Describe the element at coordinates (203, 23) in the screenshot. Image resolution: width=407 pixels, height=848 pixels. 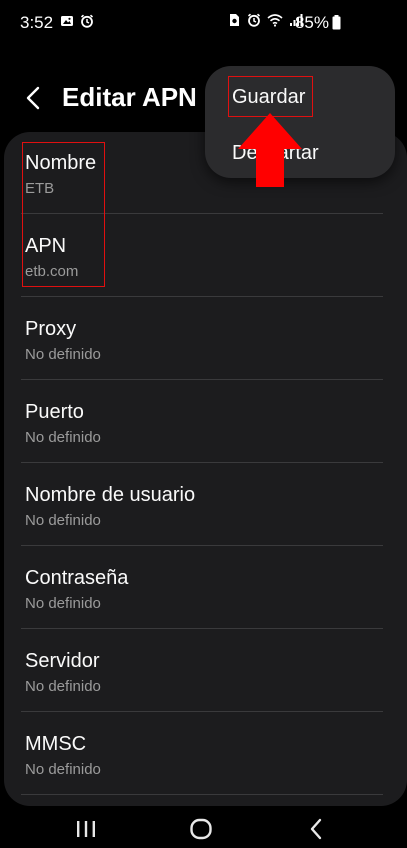
I see `status-bar: 3:52 85%` at that location.